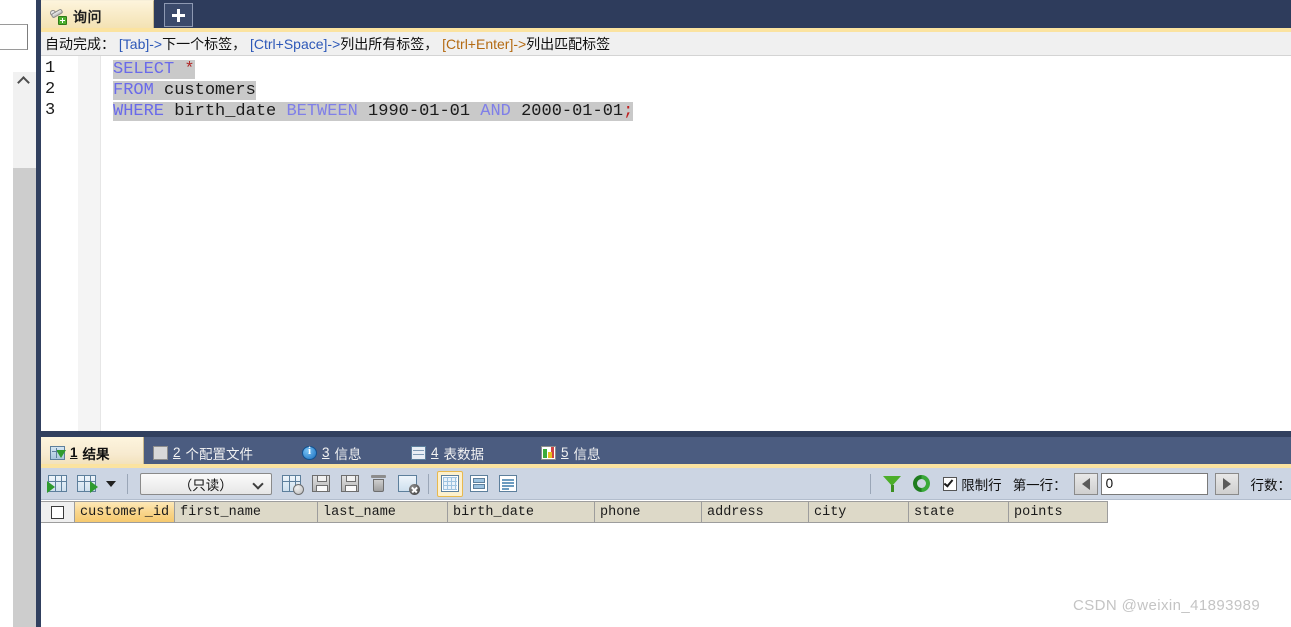 This screenshot has width=1291, height=627. Describe the element at coordinates (1154, 483) in the screenshot. I see `first-row-input: 0` at that location.